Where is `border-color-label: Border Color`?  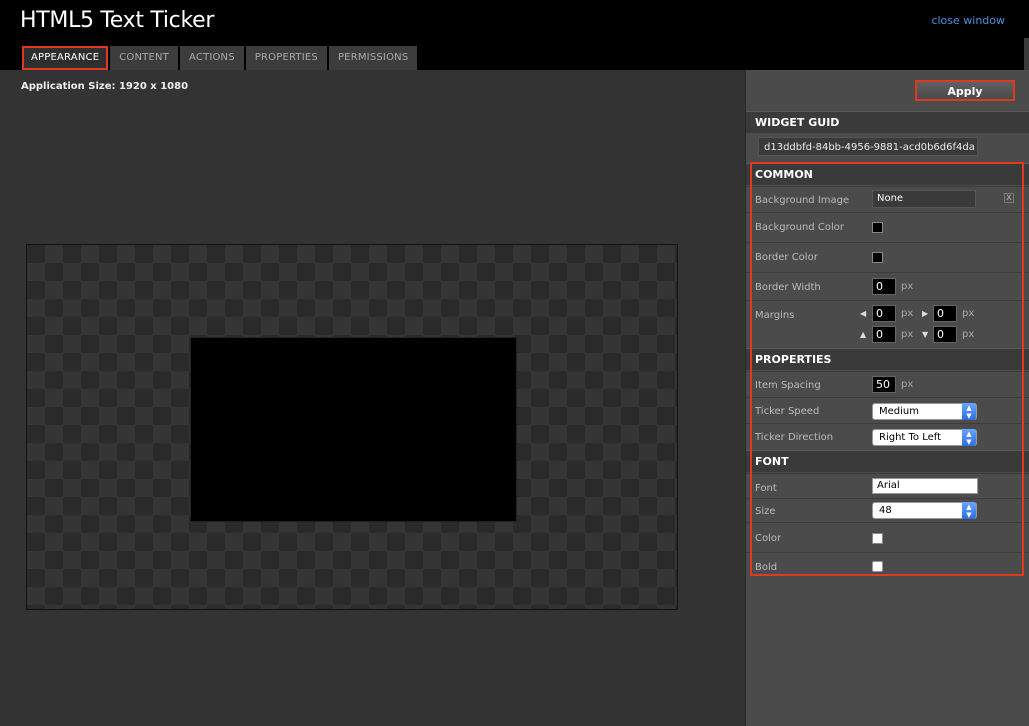 border-color-label: Border Color is located at coordinates (786, 257).